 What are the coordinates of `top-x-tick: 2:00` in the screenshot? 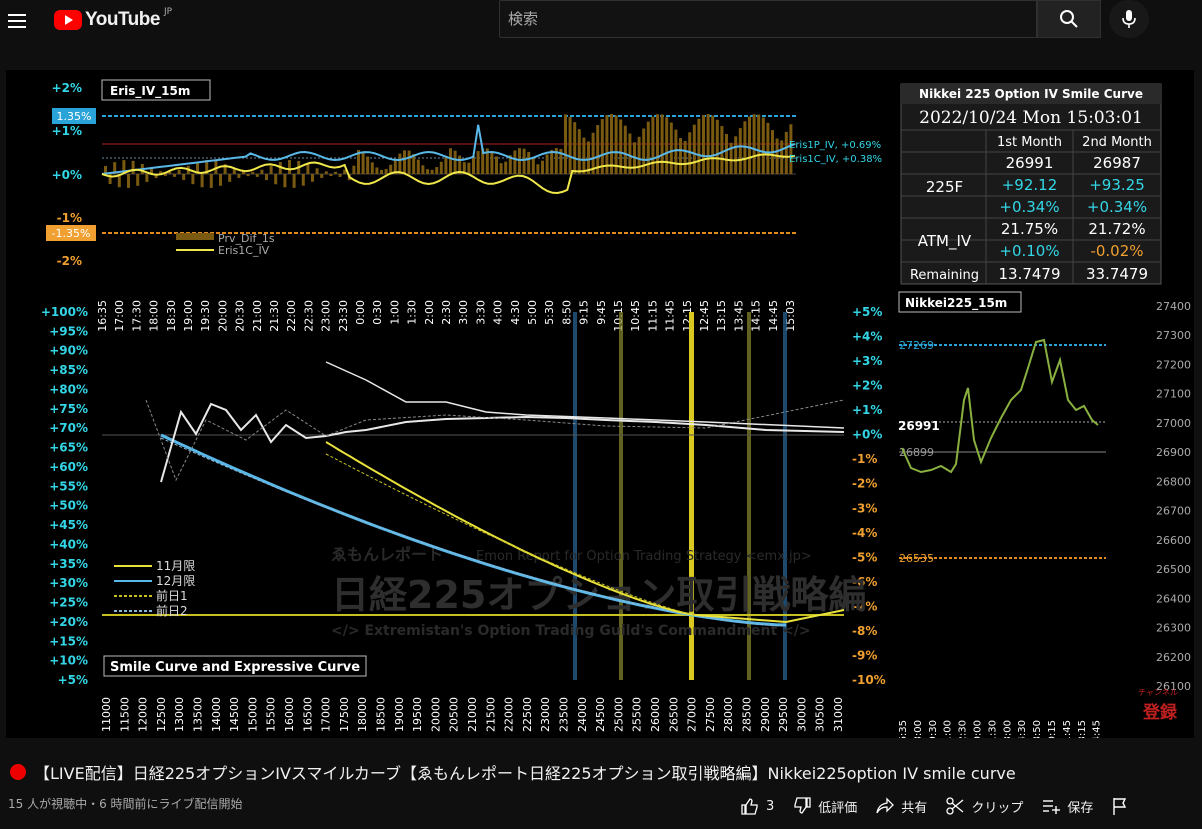 It's located at (429, 312).